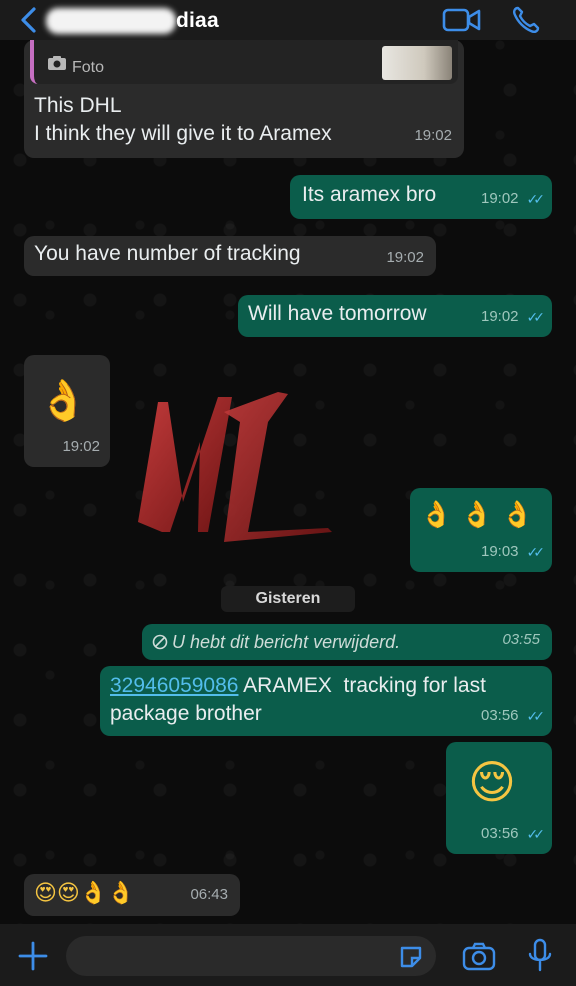  I want to click on attach-button, so click(33, 956).